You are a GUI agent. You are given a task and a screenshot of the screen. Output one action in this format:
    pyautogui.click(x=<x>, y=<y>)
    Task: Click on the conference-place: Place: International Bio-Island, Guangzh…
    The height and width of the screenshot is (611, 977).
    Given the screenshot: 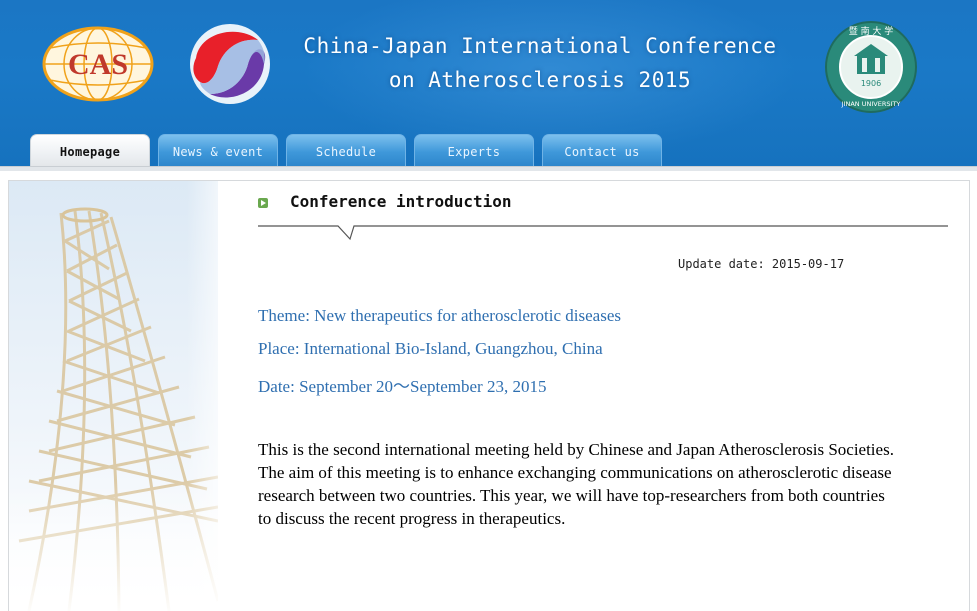 What is the action you would take?
    pyautogui.click(x=430, y=348)
    